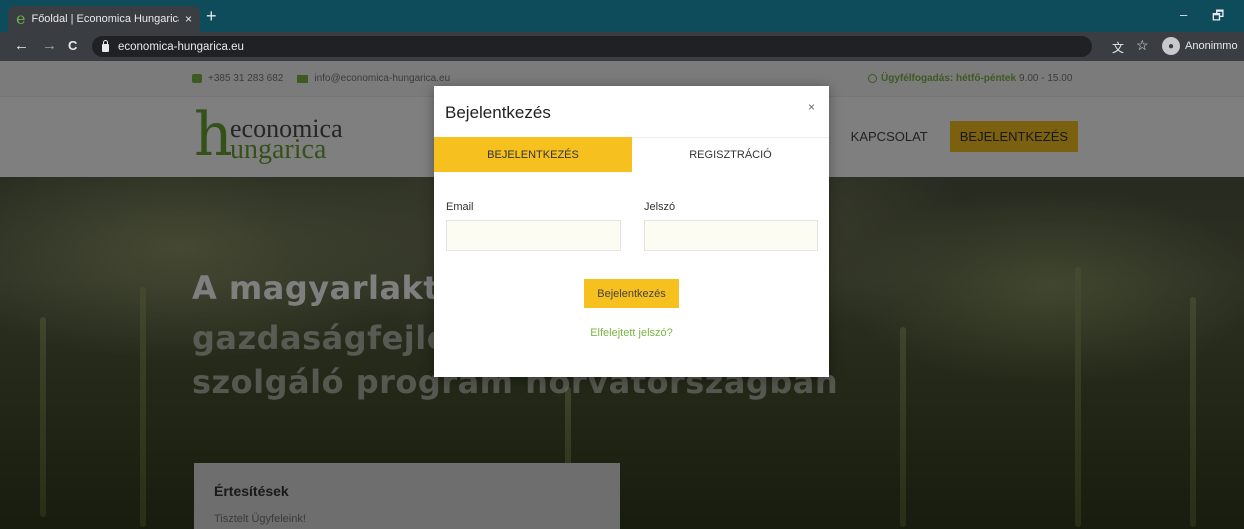 The height and width of the screenshot is (529, 1244). I want to click on tab-register: REGISZTRÁCIÓ, so click(730, 154).